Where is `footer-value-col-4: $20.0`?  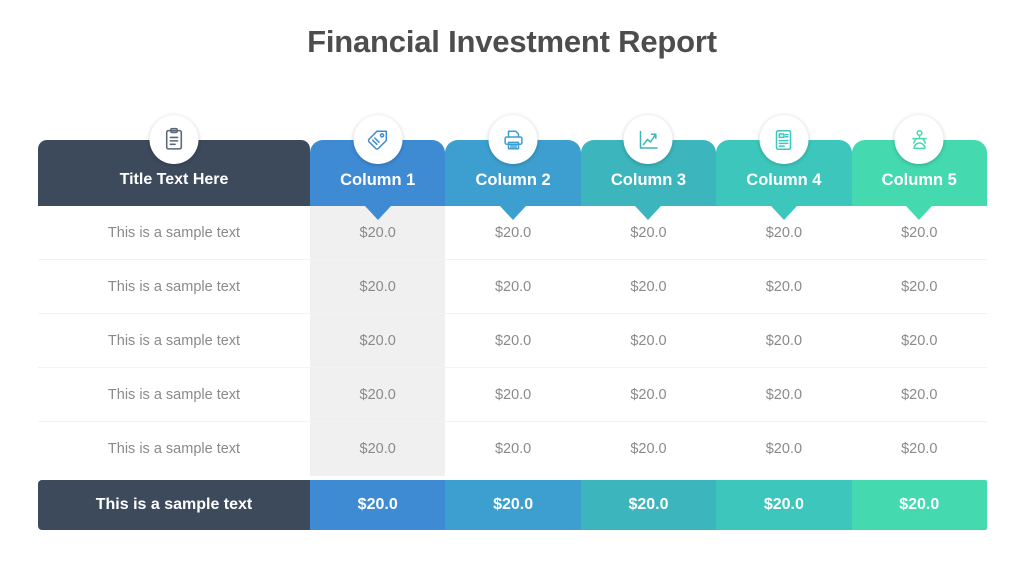
footer-value-col-4: $20.0 is located at coordinates (784, 505).